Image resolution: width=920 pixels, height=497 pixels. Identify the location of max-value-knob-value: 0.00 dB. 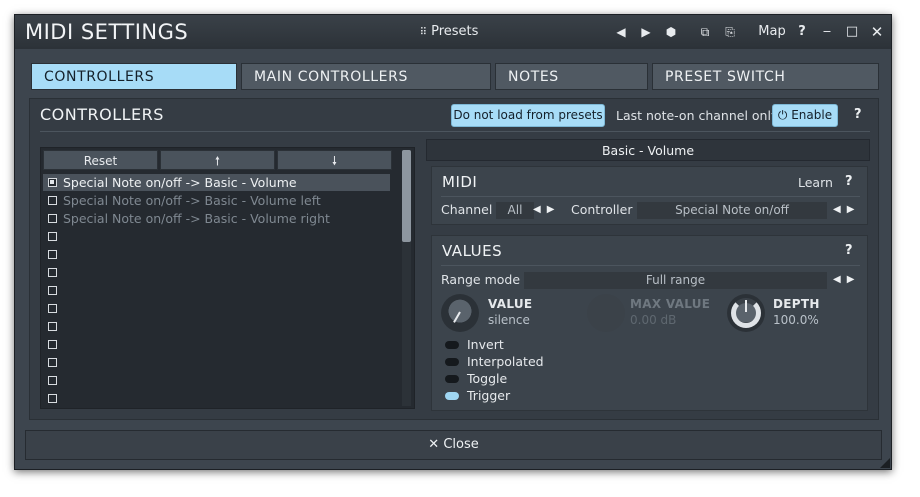
(653, 320).